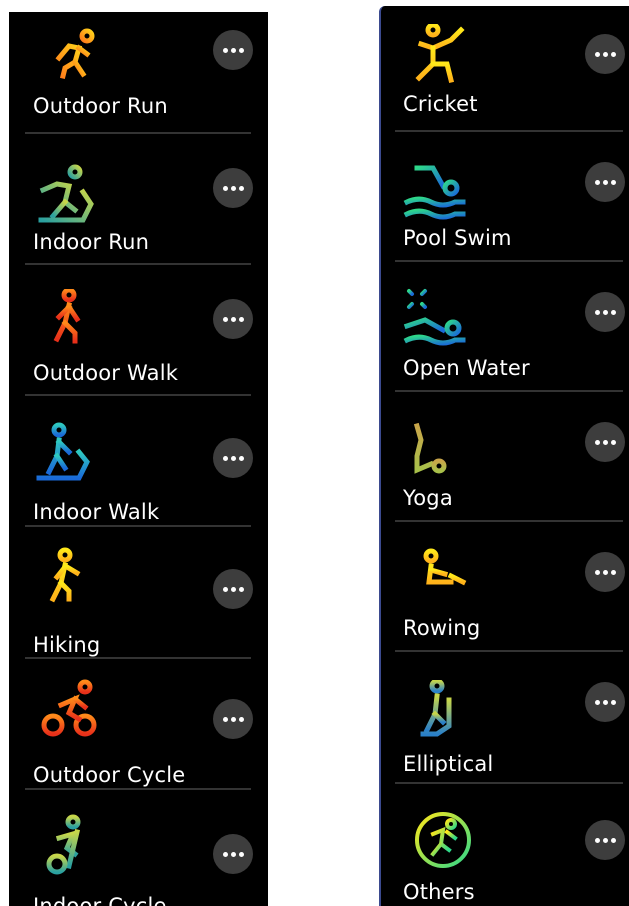  I want to click on list-item-outdoor-run: Outdoor Run, so click(138, 77).